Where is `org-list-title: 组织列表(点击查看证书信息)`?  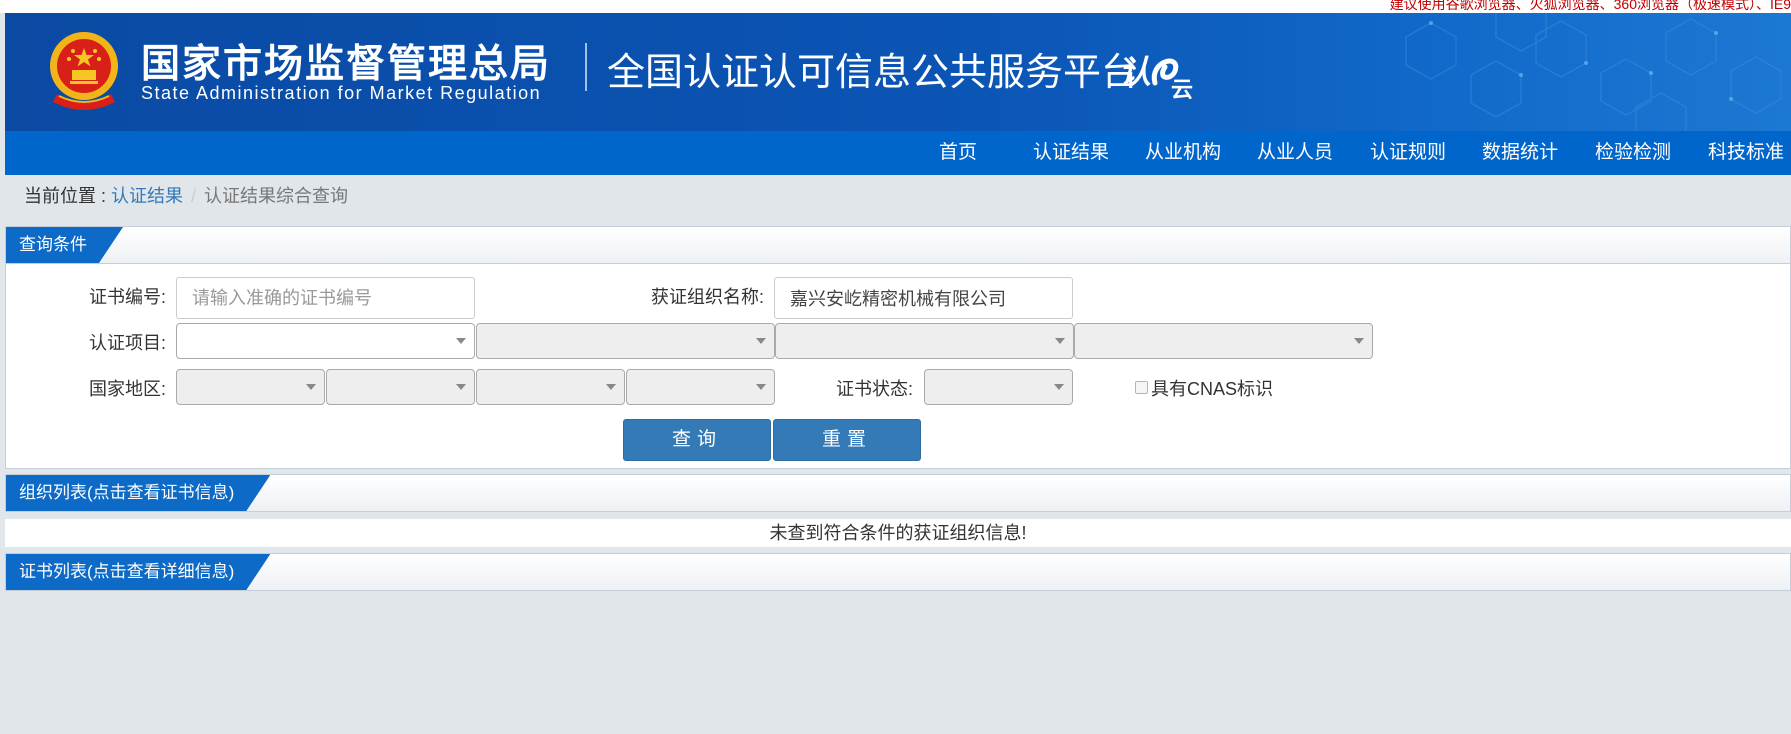
org-list-title: 组织列表(点击查看证书信息) is located at coordinates (138, 493).